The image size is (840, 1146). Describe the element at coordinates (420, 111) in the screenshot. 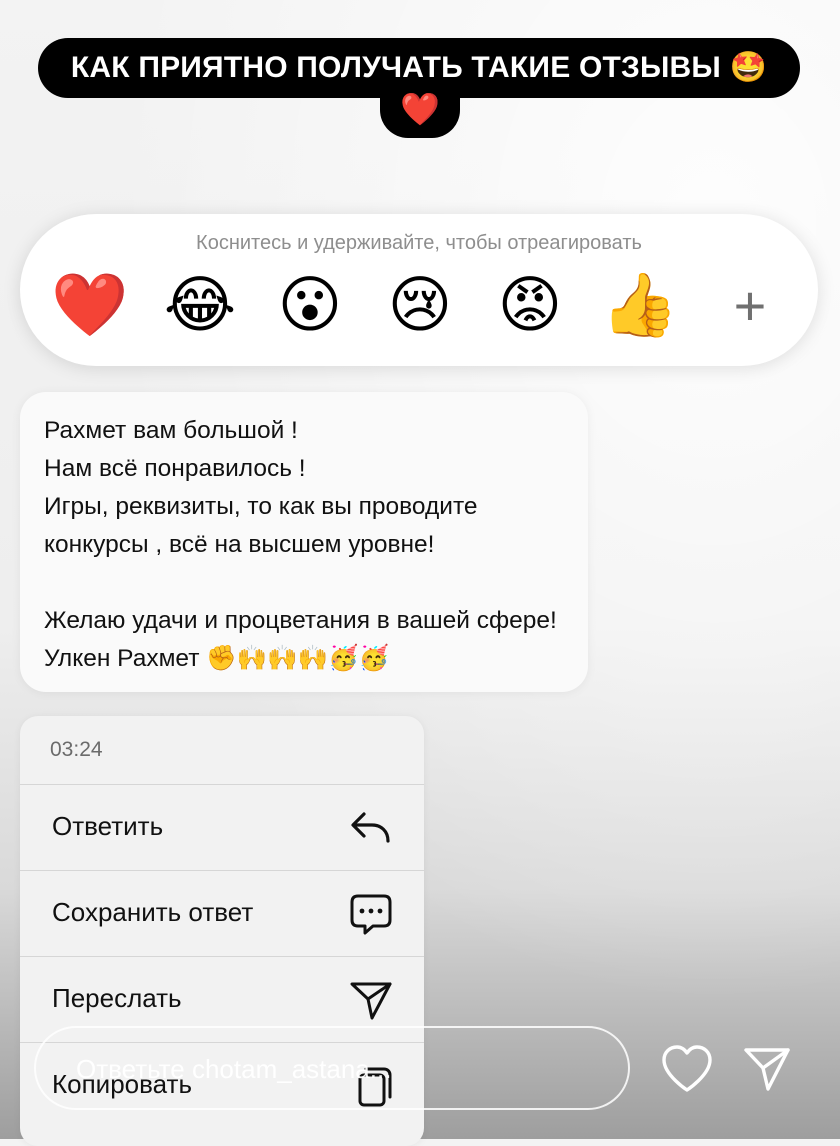

I see `story-caption-heart: ❤️` at that location.